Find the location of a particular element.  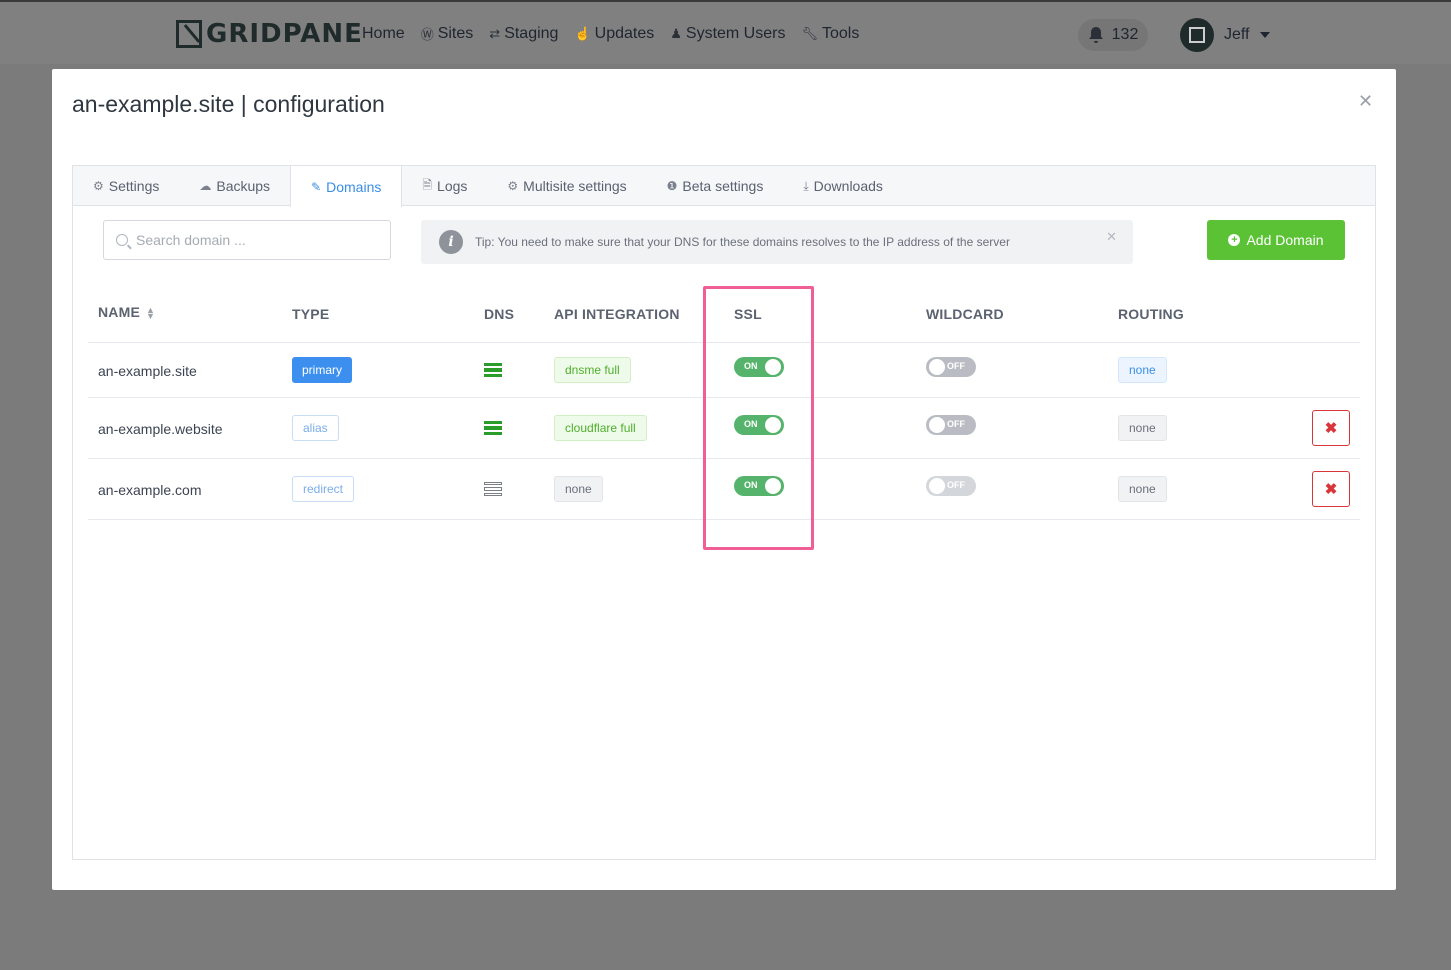

user-name: Jeff is located at coordinates (1237, 34).